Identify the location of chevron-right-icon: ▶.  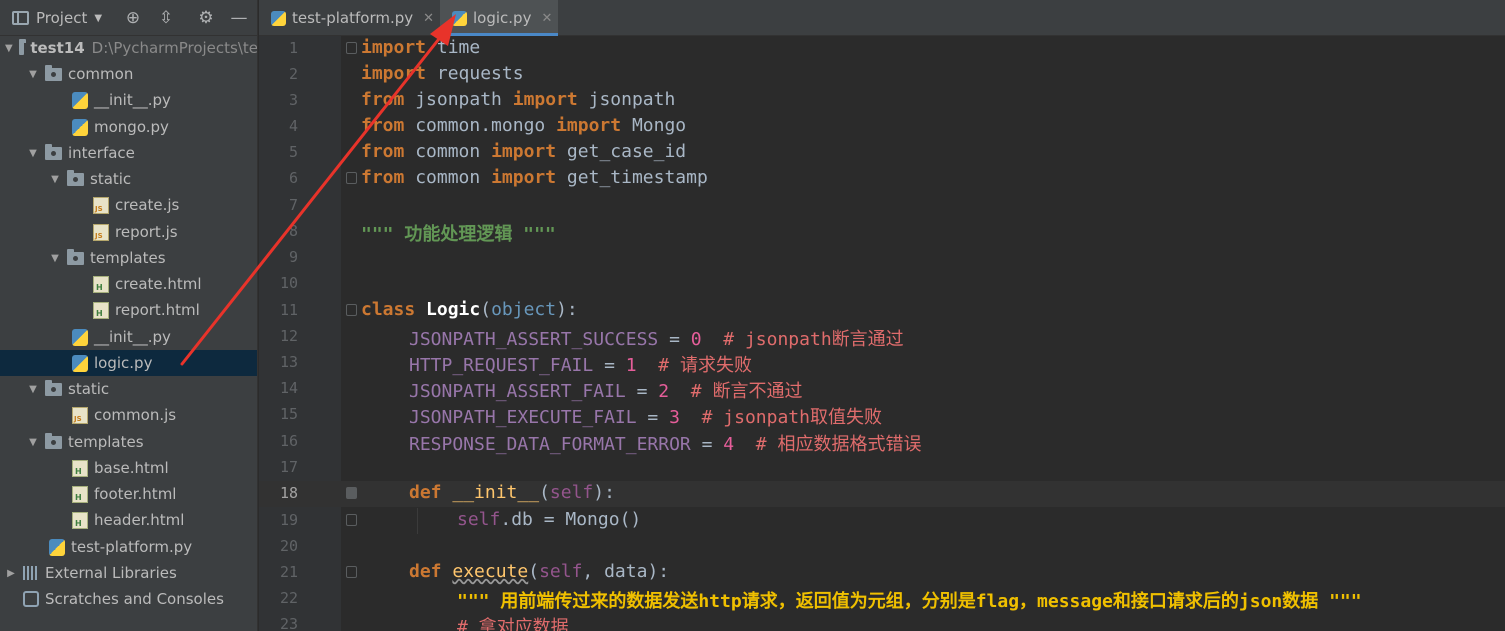
(11, 573).